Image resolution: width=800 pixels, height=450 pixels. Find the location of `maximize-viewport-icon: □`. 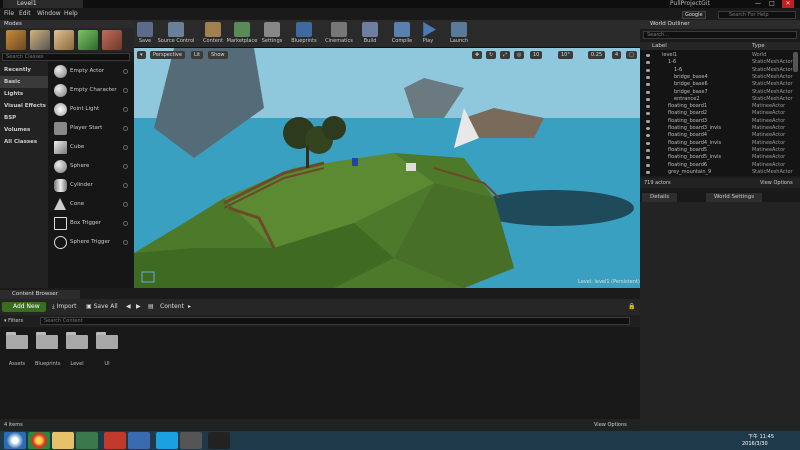

maximize-viewport-icon: □ is located at coordinates (631, 55).